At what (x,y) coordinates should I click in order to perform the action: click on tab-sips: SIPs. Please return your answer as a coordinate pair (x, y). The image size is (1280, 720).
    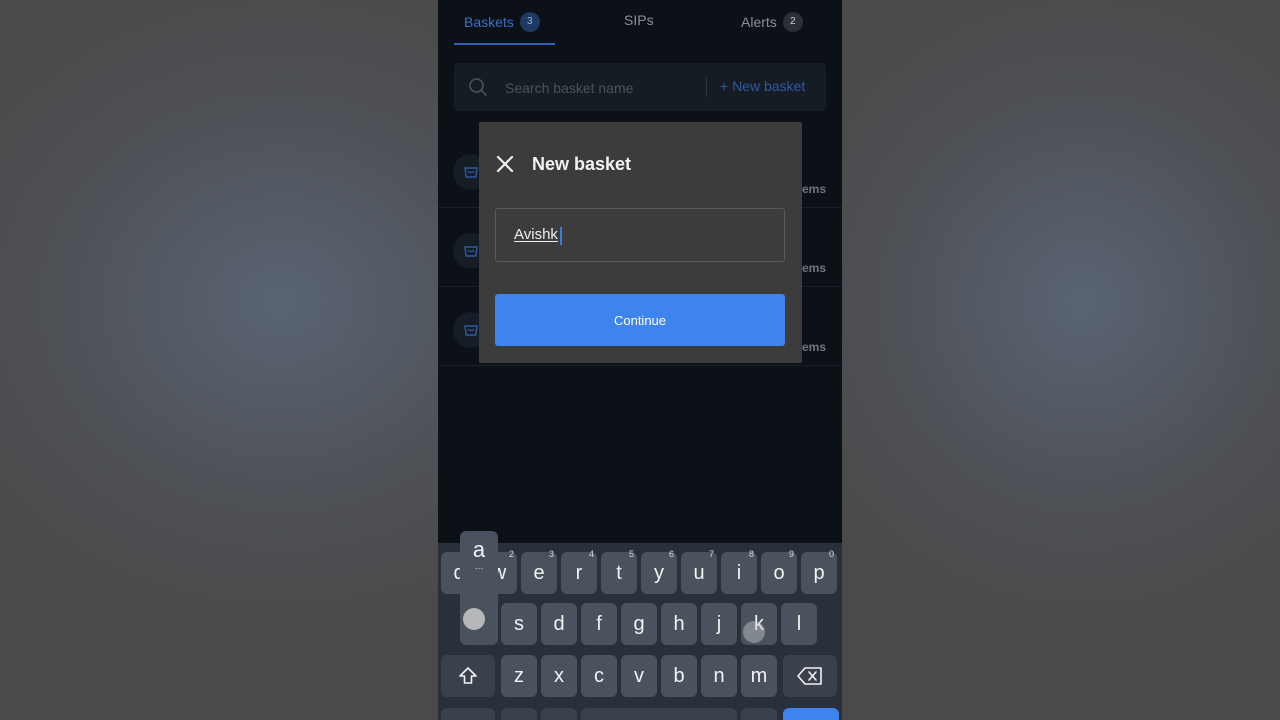
    Looking at the image, I should click on (639, 20).